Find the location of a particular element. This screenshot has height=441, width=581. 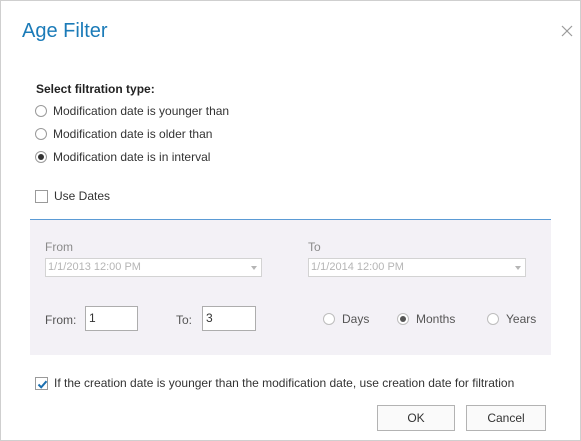

radio-label: Modification date is younger than is located at coordinates (141, 111).